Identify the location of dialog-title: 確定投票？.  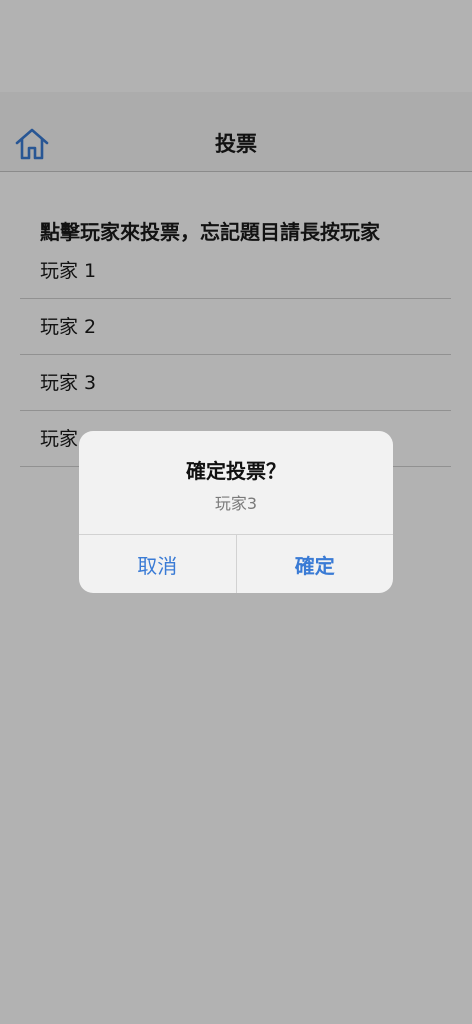
(236, 471).